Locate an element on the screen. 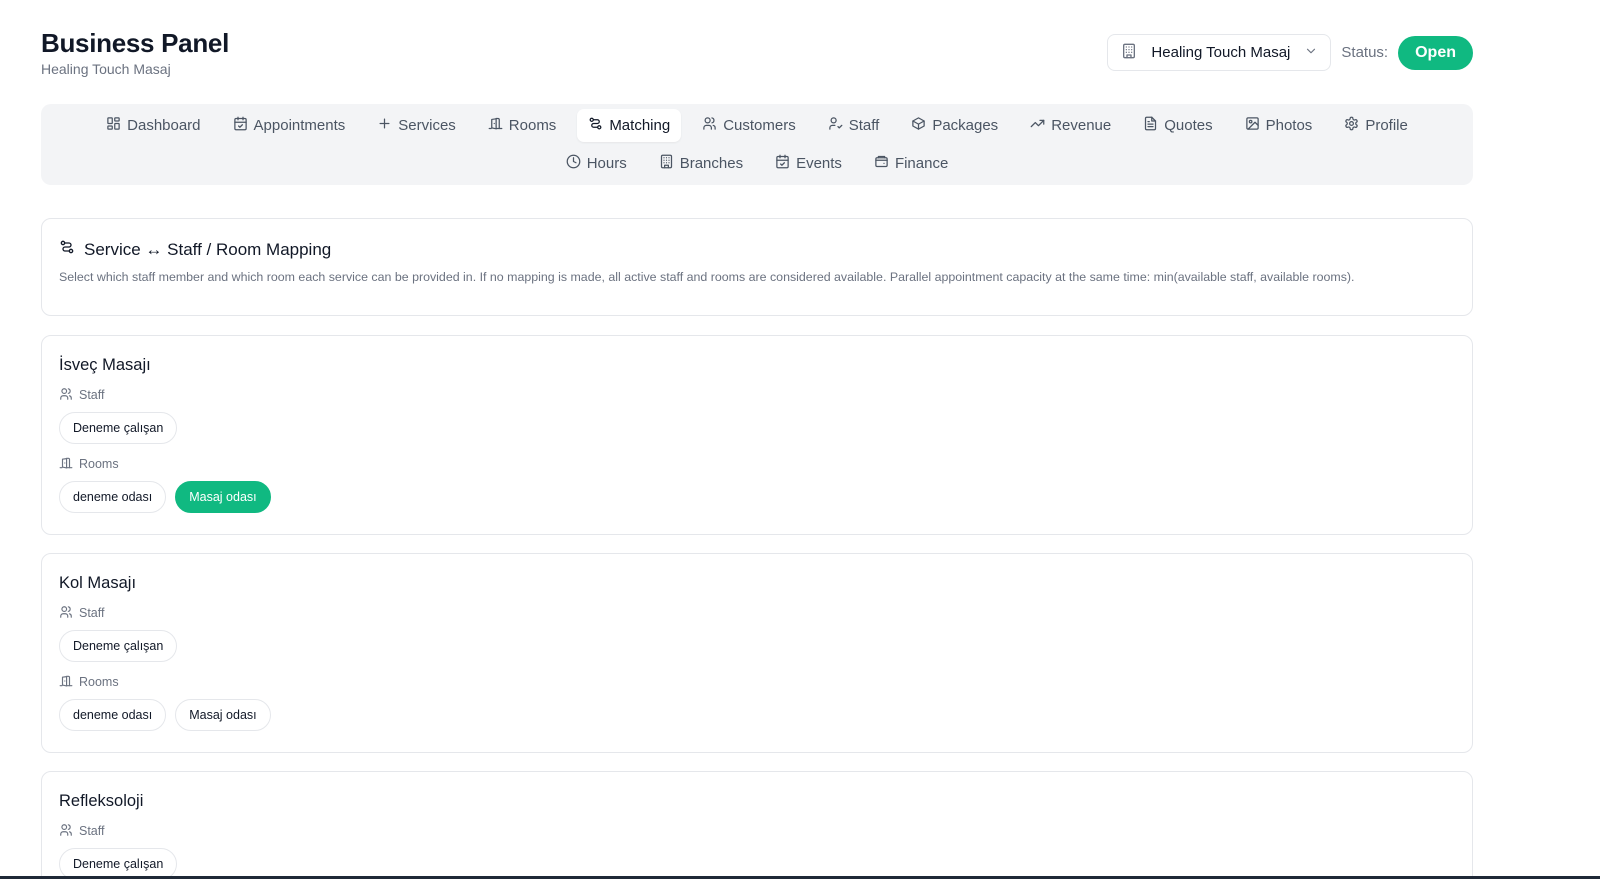  nav-item-revenue: Revenue is located at coordinates (1070, 125).